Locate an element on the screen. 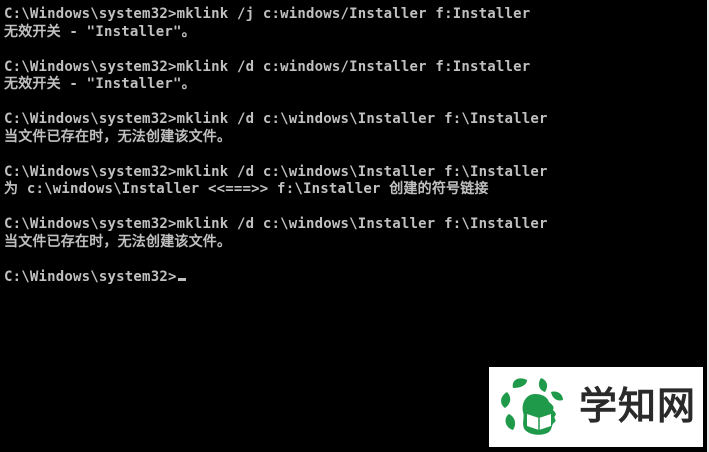  console-prompt-line: C:\Windows\system32> is located at coordinates (355, 278).